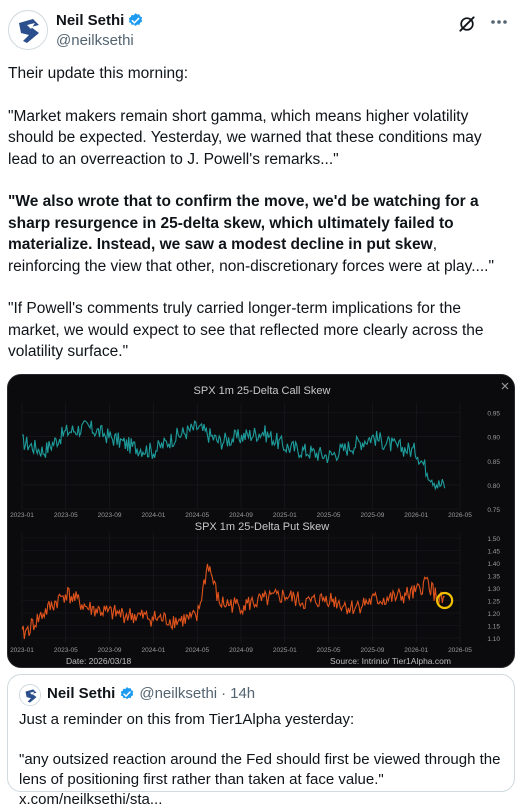 The height and width of the screenshot is (806, 521). Describe the element at coordinates (90, 20) in the screenshot. I see `author-name: Neil Sethi` at that location.